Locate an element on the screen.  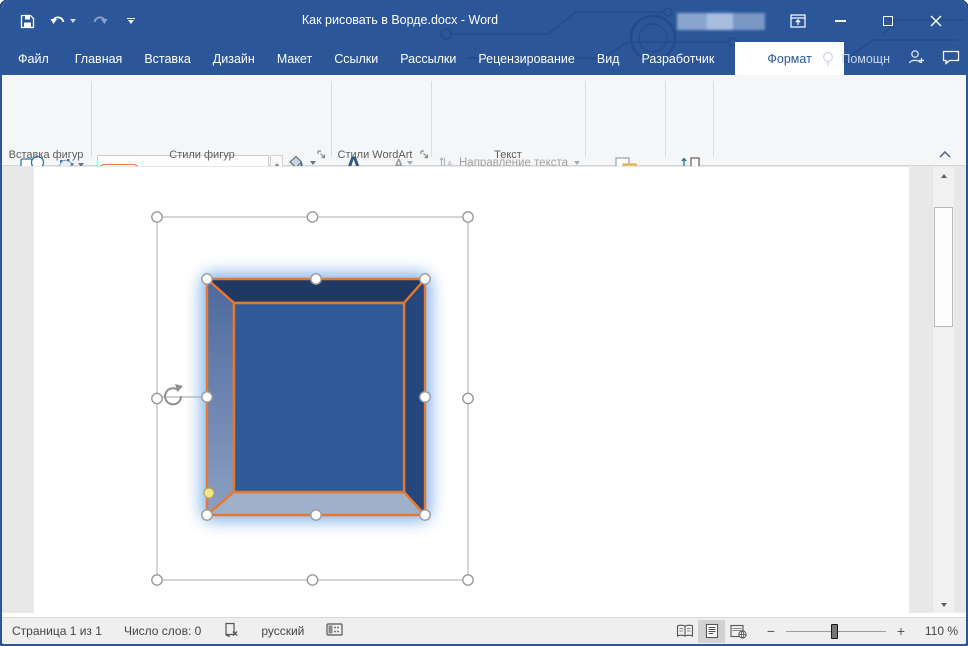
zoom-slider-thumb is located at coordinates (834, 631).